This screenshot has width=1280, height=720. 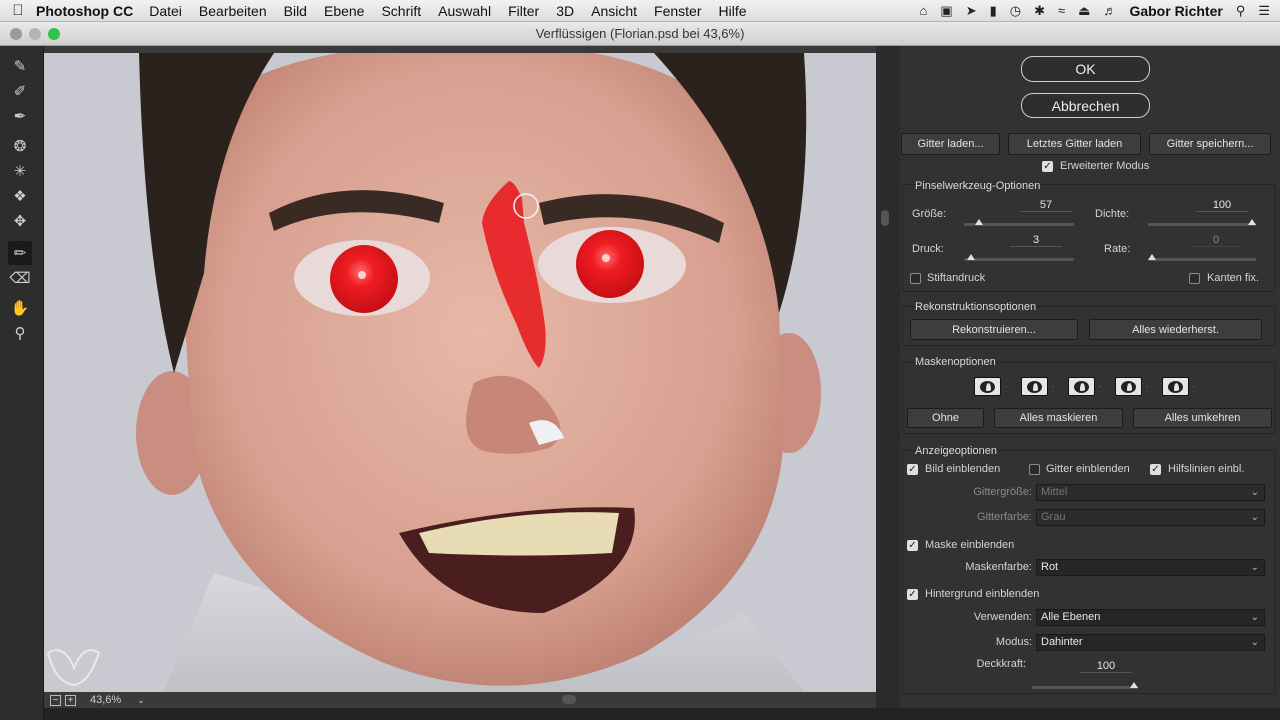 I want to click on ok-button: OK, so click(x=1085, y=69).